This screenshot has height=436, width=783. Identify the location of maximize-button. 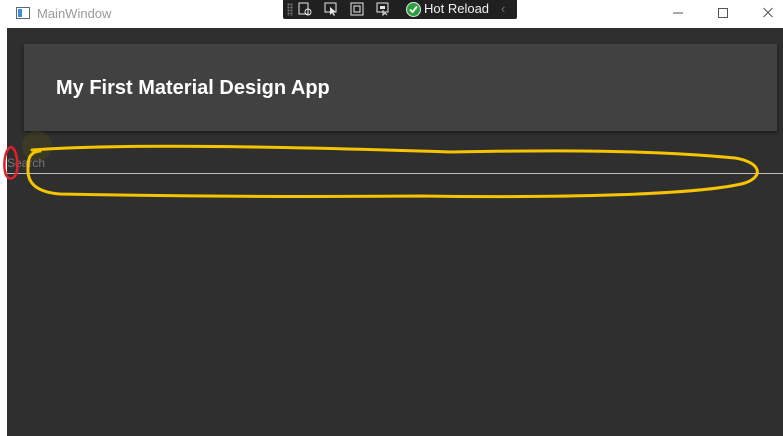
(723, 13).